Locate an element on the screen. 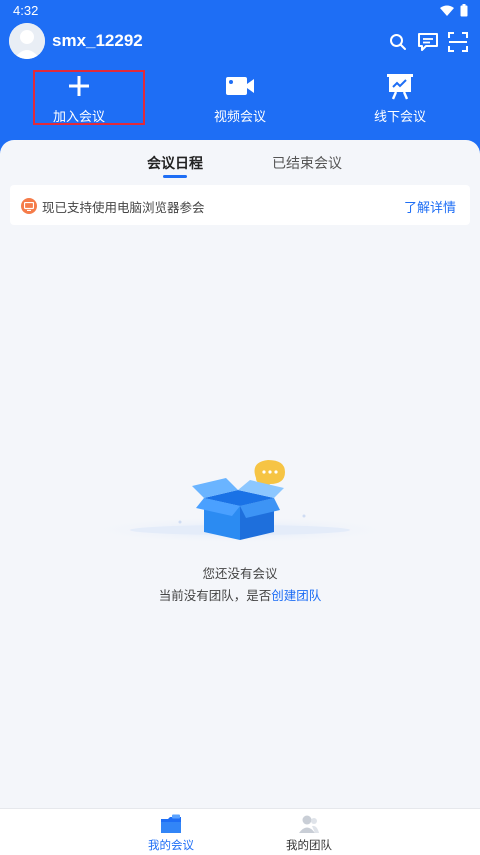 The width and height of the screenshot is (480, 855). scan-icon is located at coordinates (458, 42).